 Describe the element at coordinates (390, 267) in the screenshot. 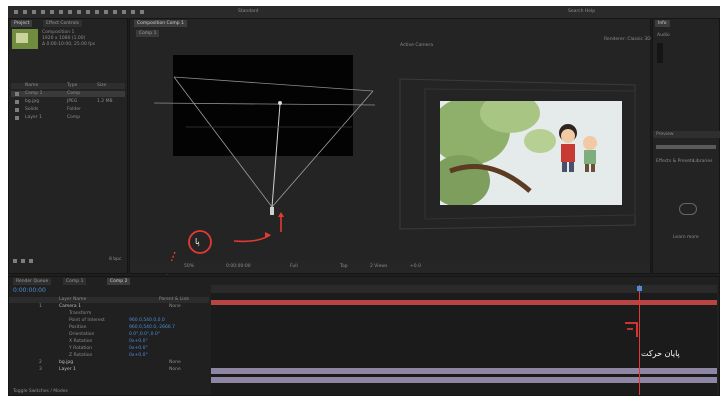

I see `comp-footer: 50% 0:00:00:00 Full Top 2 Views +0.0` at that location.